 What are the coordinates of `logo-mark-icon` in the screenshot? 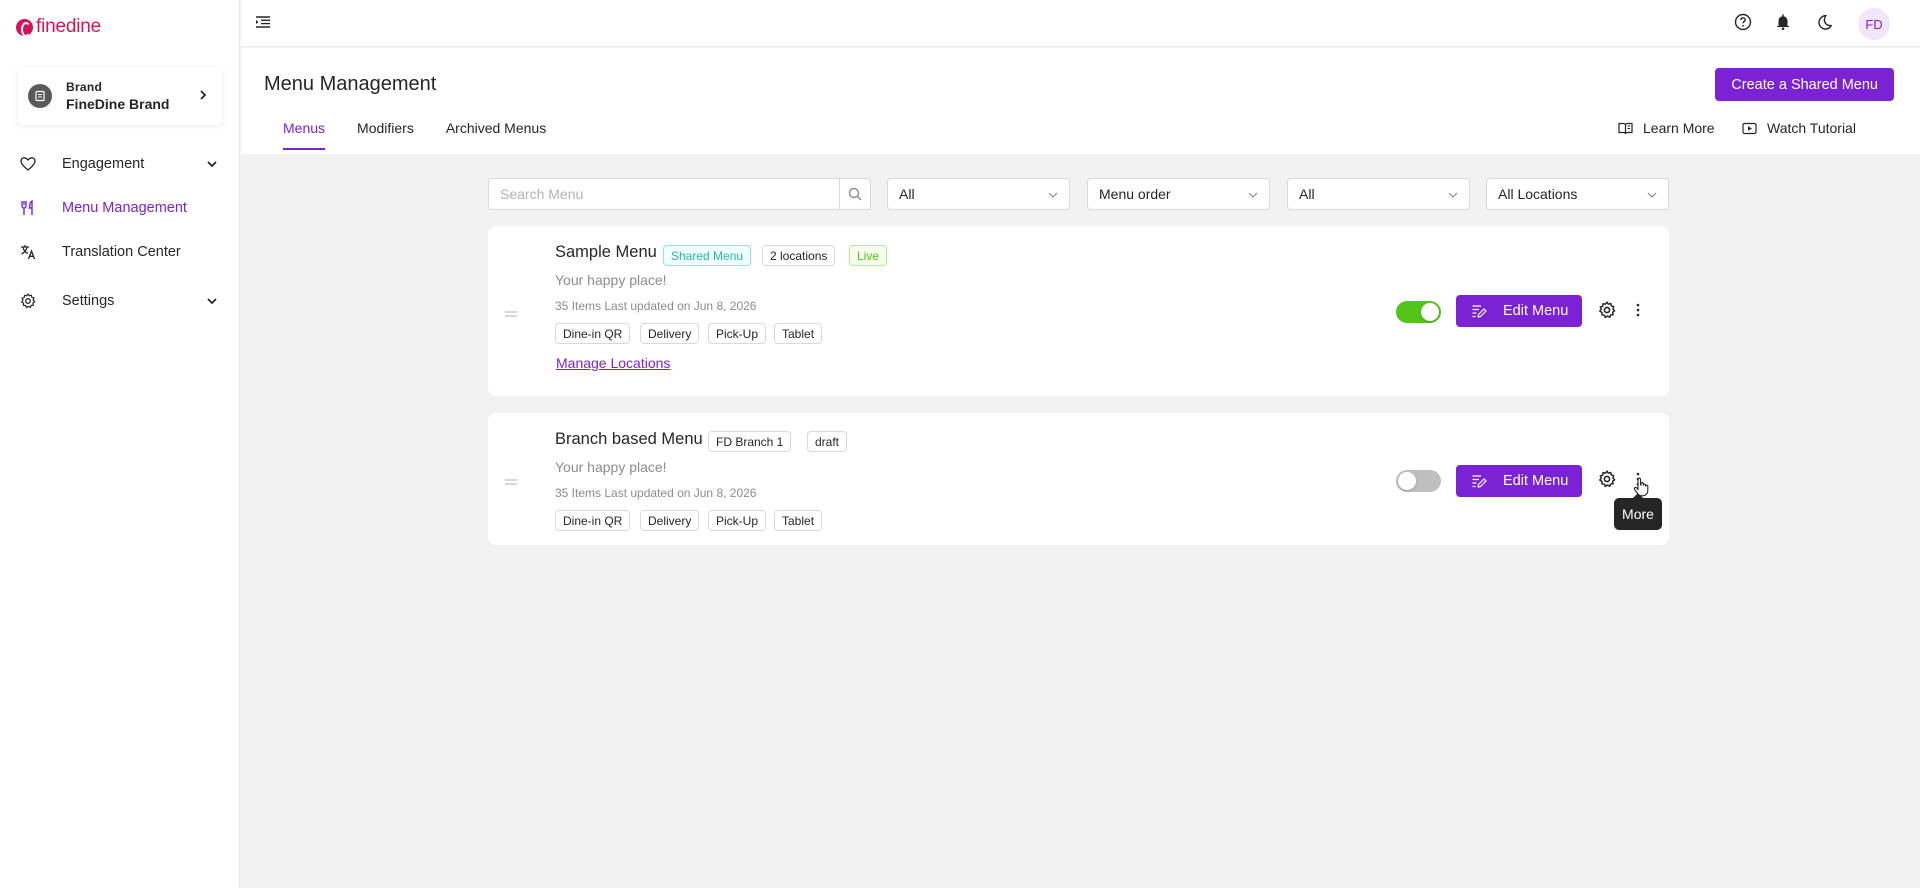 It's located at (24, 27).